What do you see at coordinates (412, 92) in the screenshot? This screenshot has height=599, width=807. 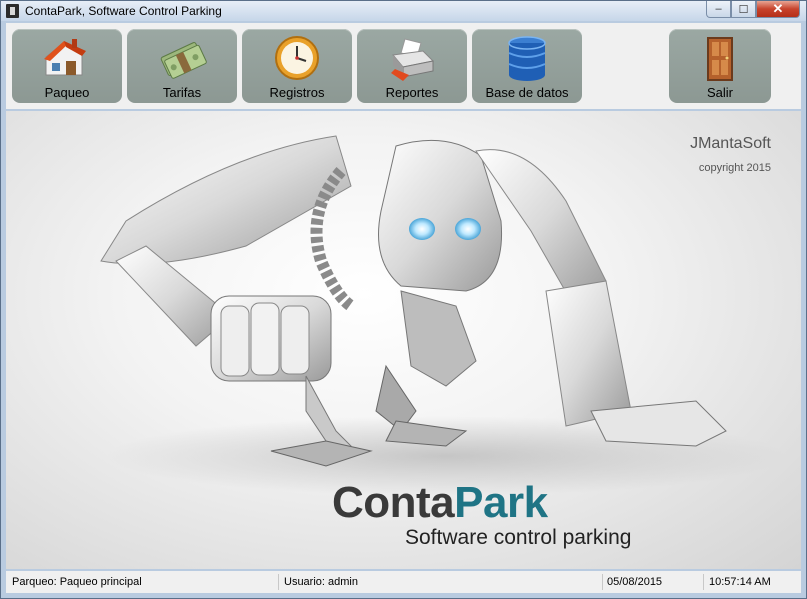 I see `reportes-label: Reportes` at bounding box center [412, 92].